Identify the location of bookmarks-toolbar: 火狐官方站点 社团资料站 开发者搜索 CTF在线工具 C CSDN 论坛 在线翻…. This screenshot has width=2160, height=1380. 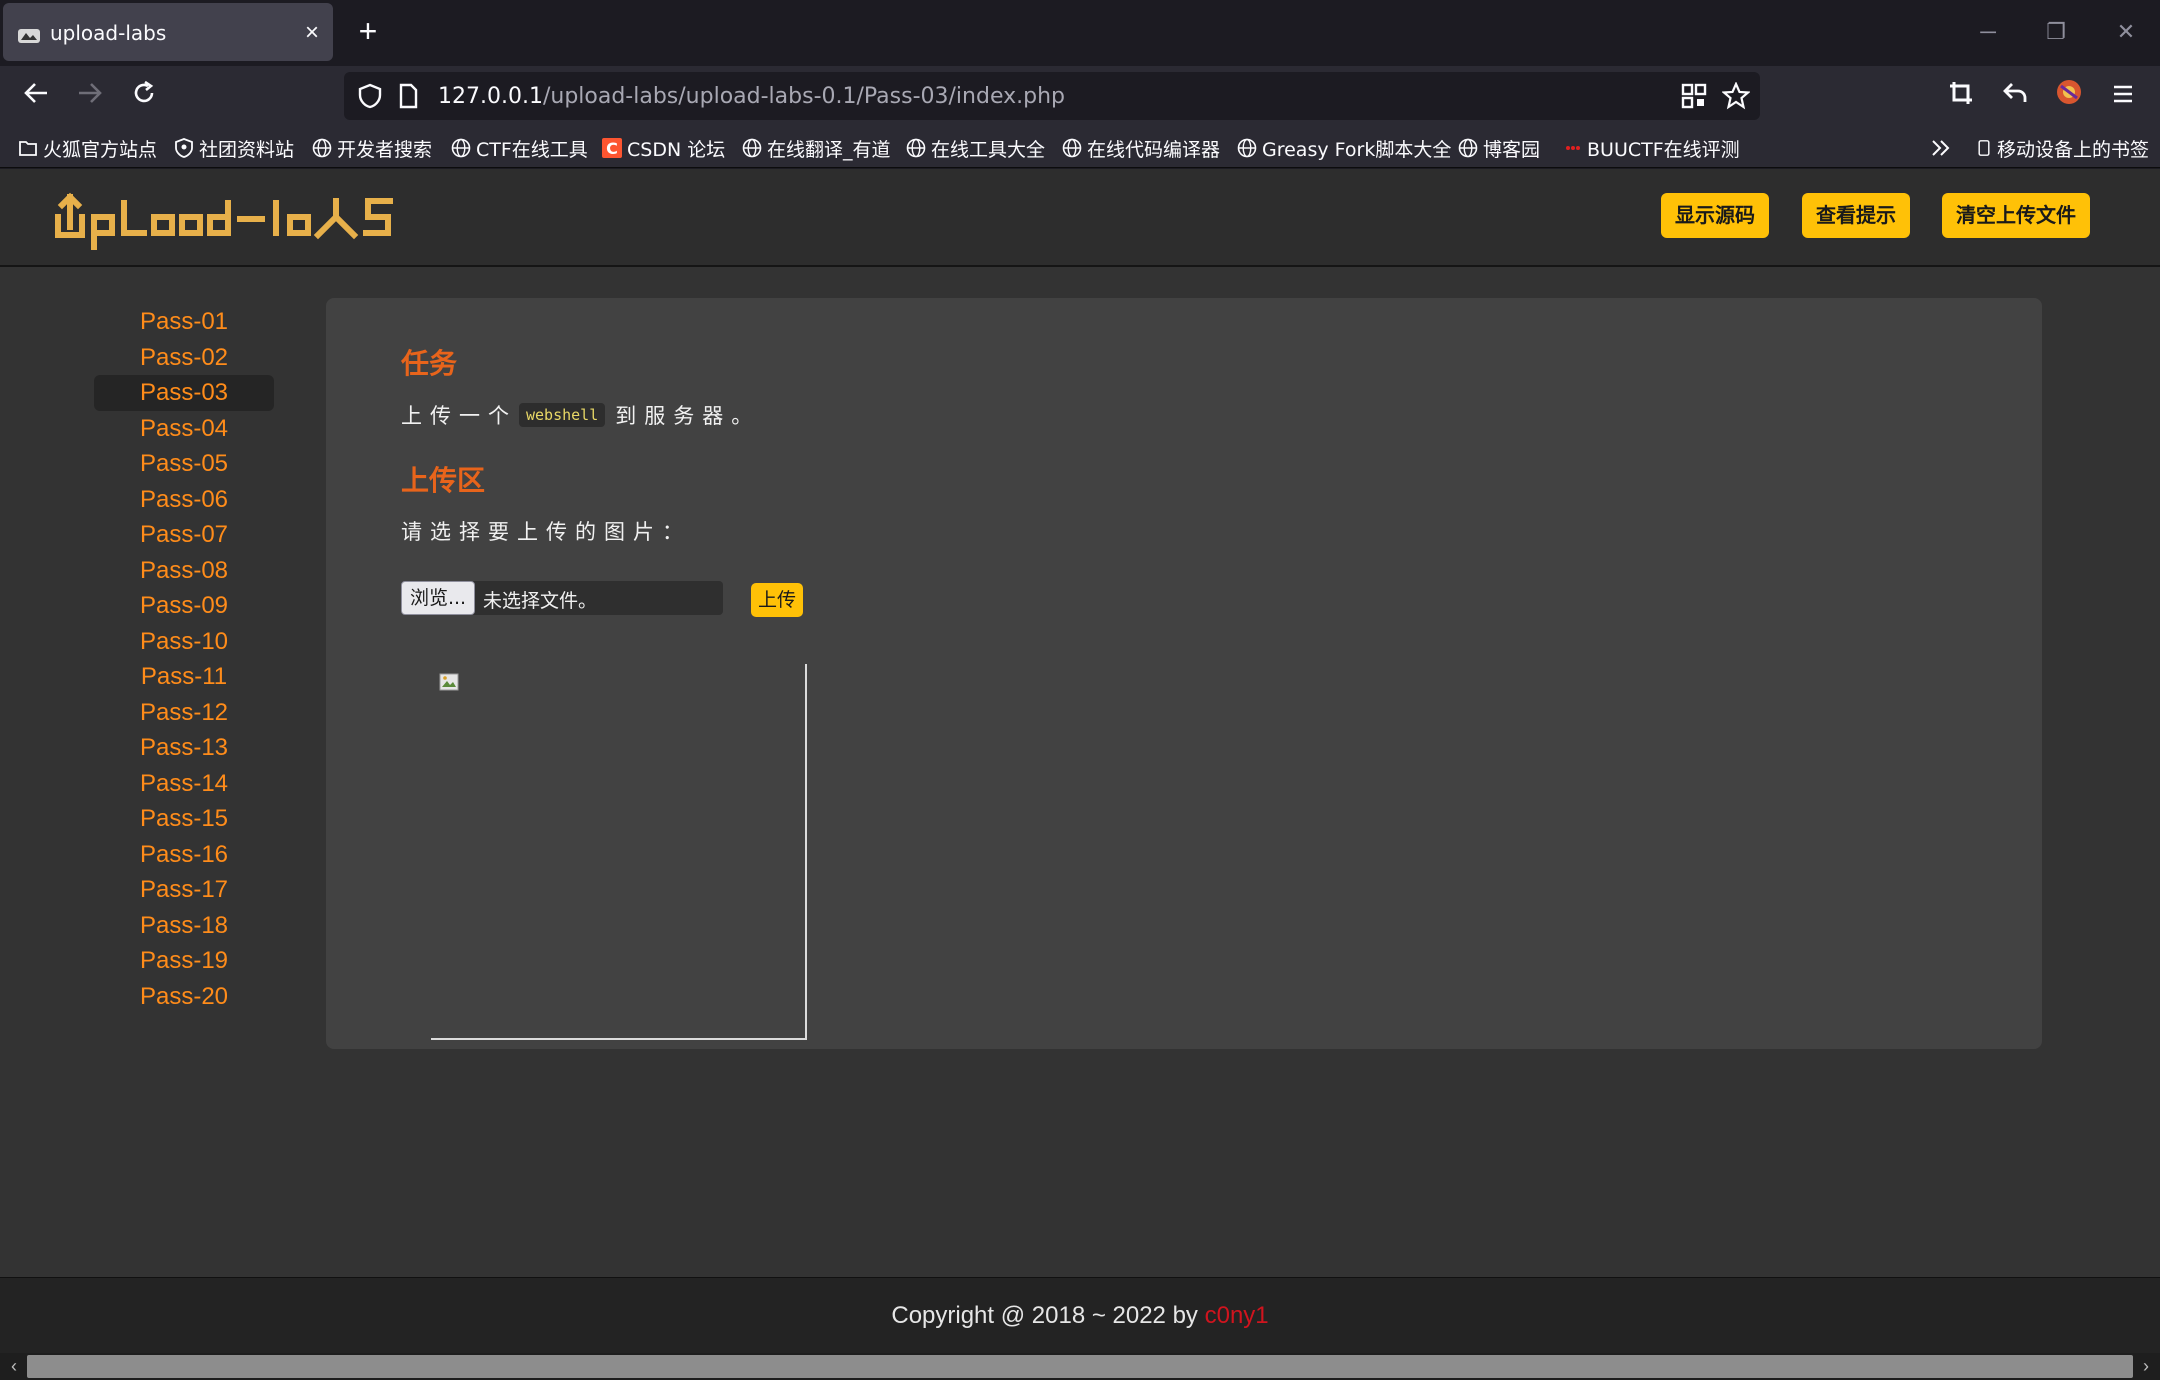
(1080, 147).